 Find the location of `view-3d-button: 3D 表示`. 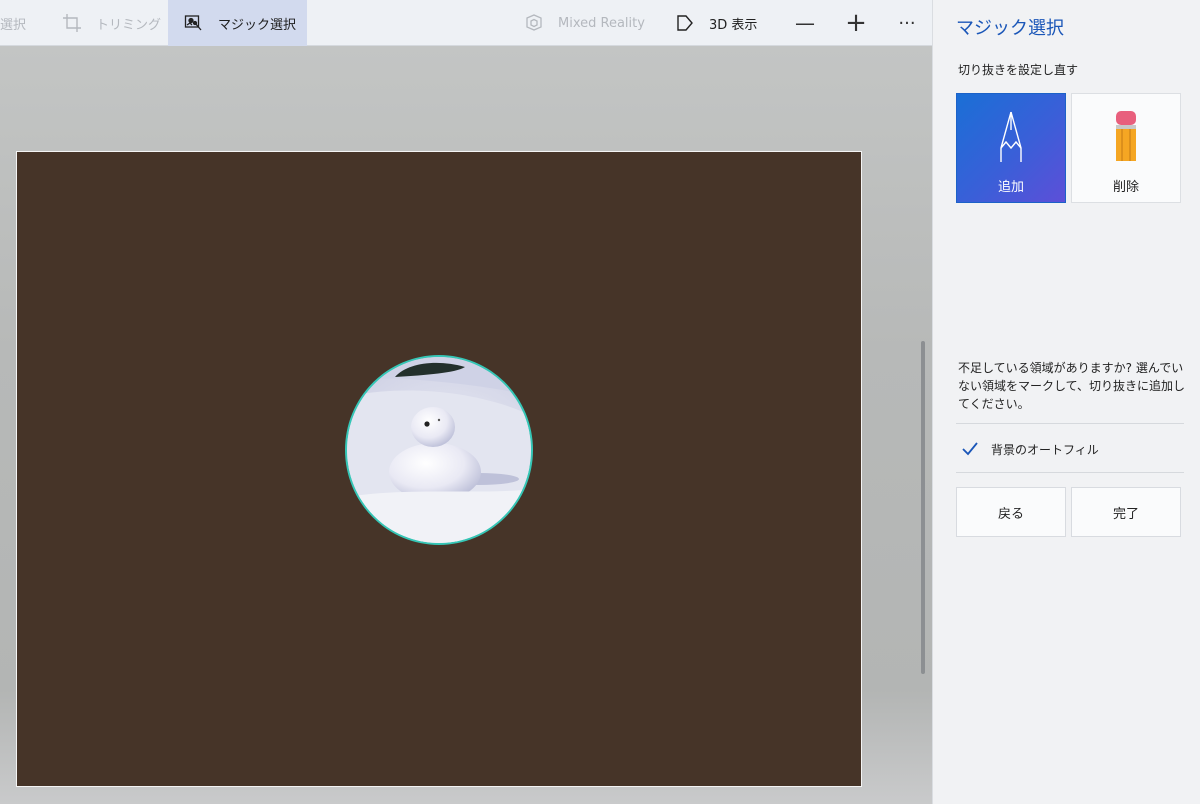

view-3d-button: 3D 表示 is located at coordinates (716, 23).